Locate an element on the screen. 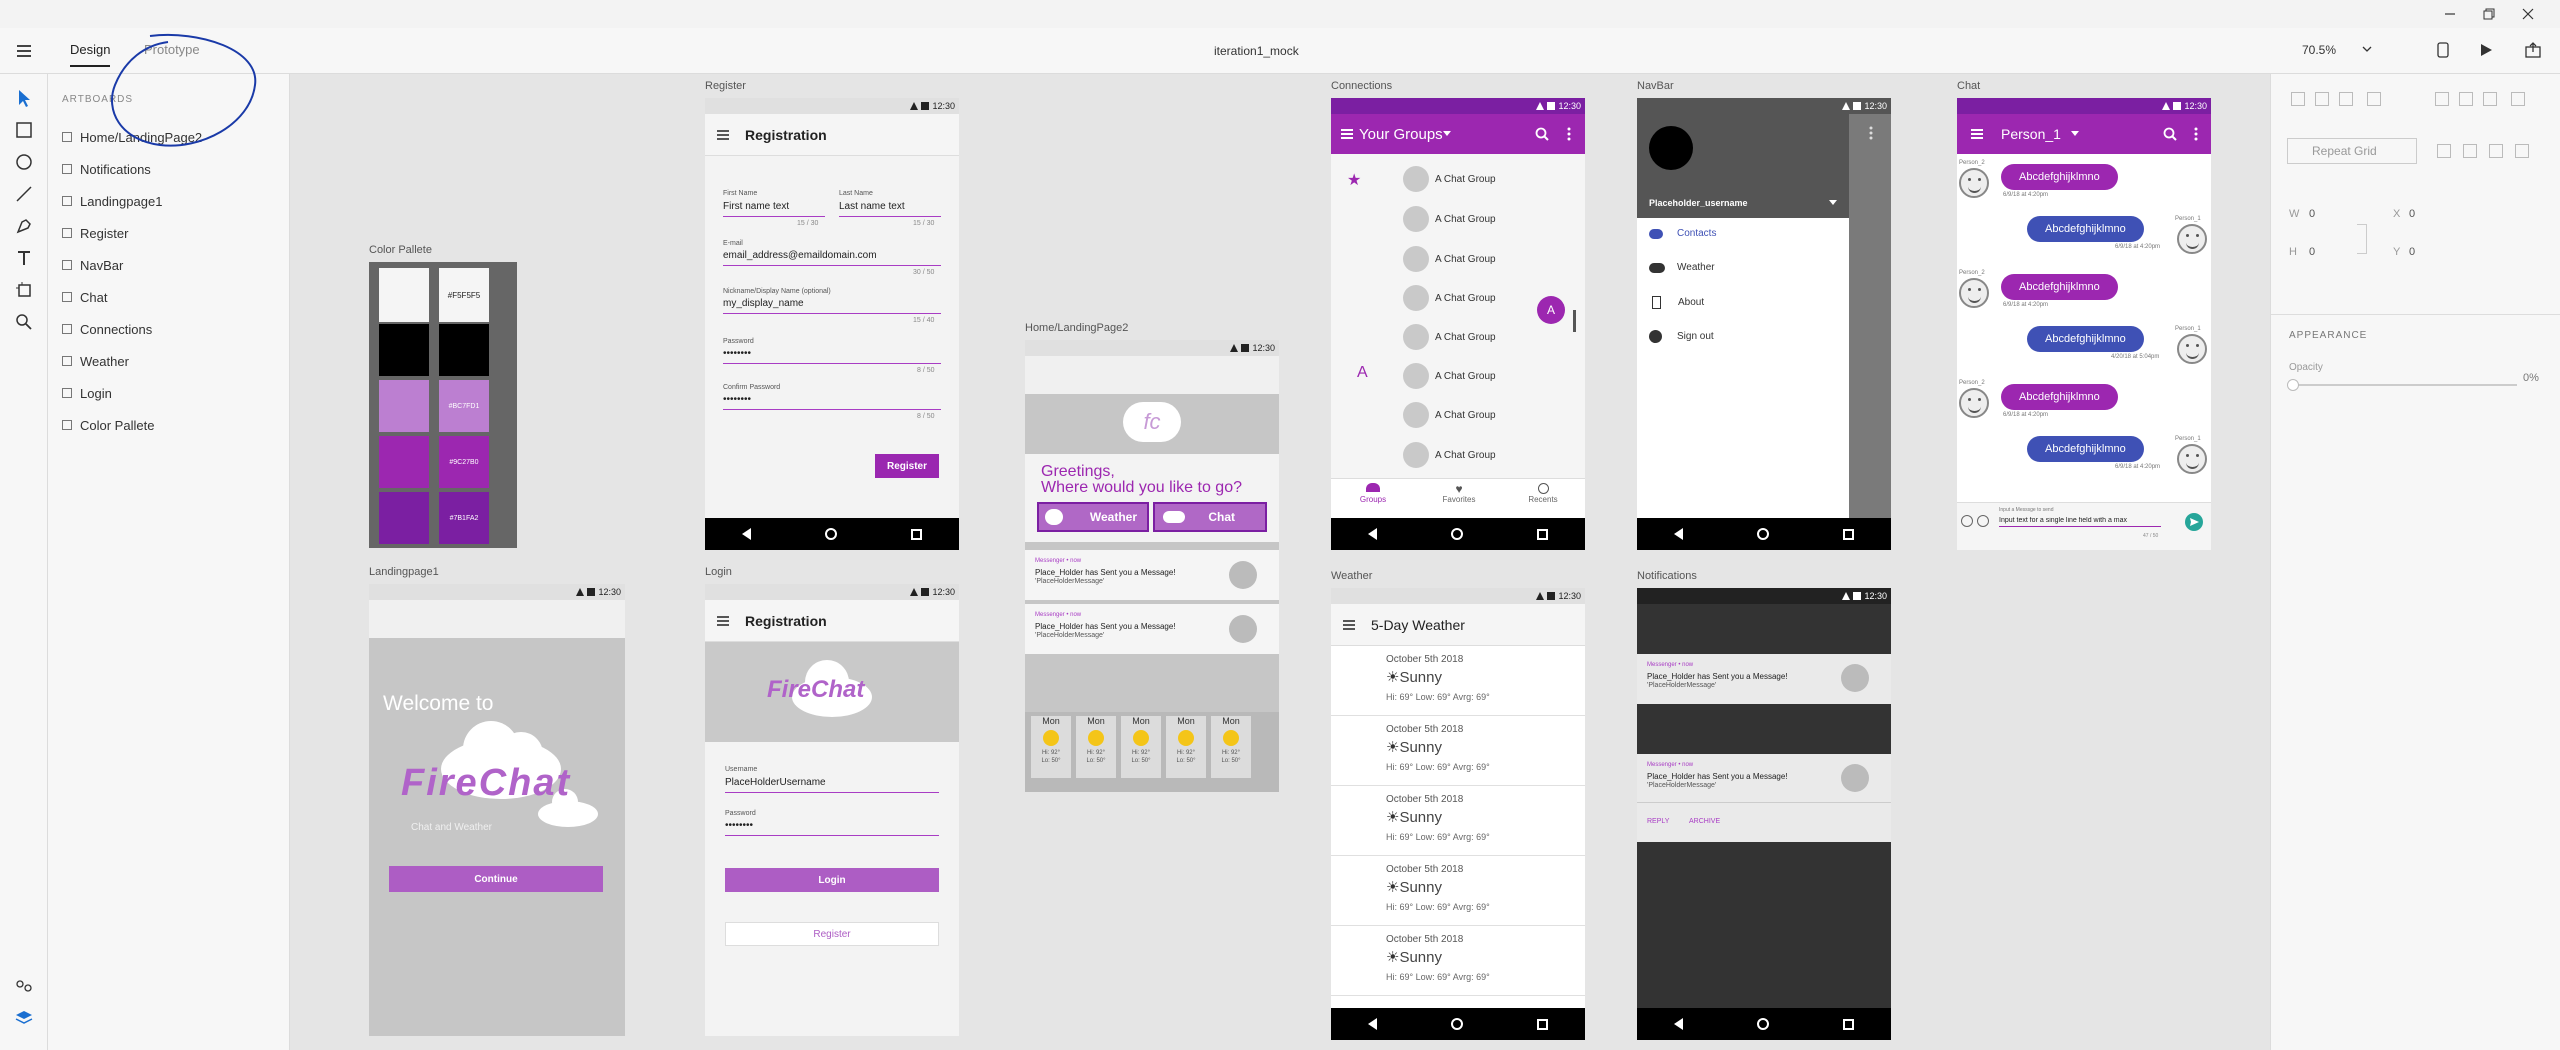  drawer-item-weather: Weather is located at coordinates (1744, 267).